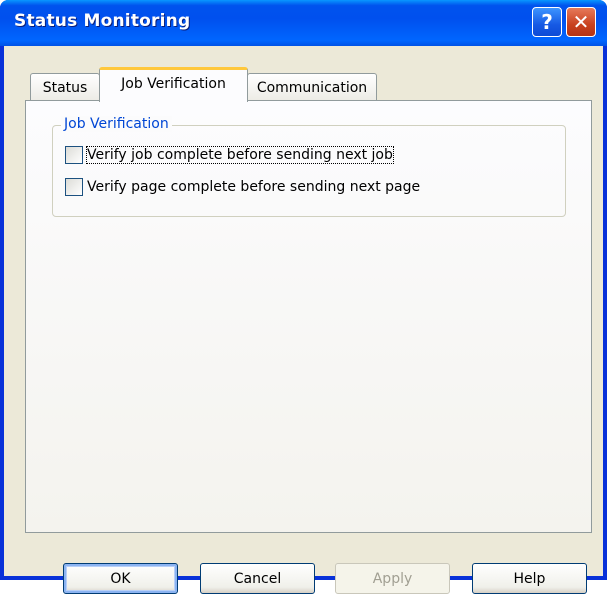 Image resolution: width=607 pixels, height=594 pixels. I want to click on window-title: Status Monitoring, so click(102, 21).